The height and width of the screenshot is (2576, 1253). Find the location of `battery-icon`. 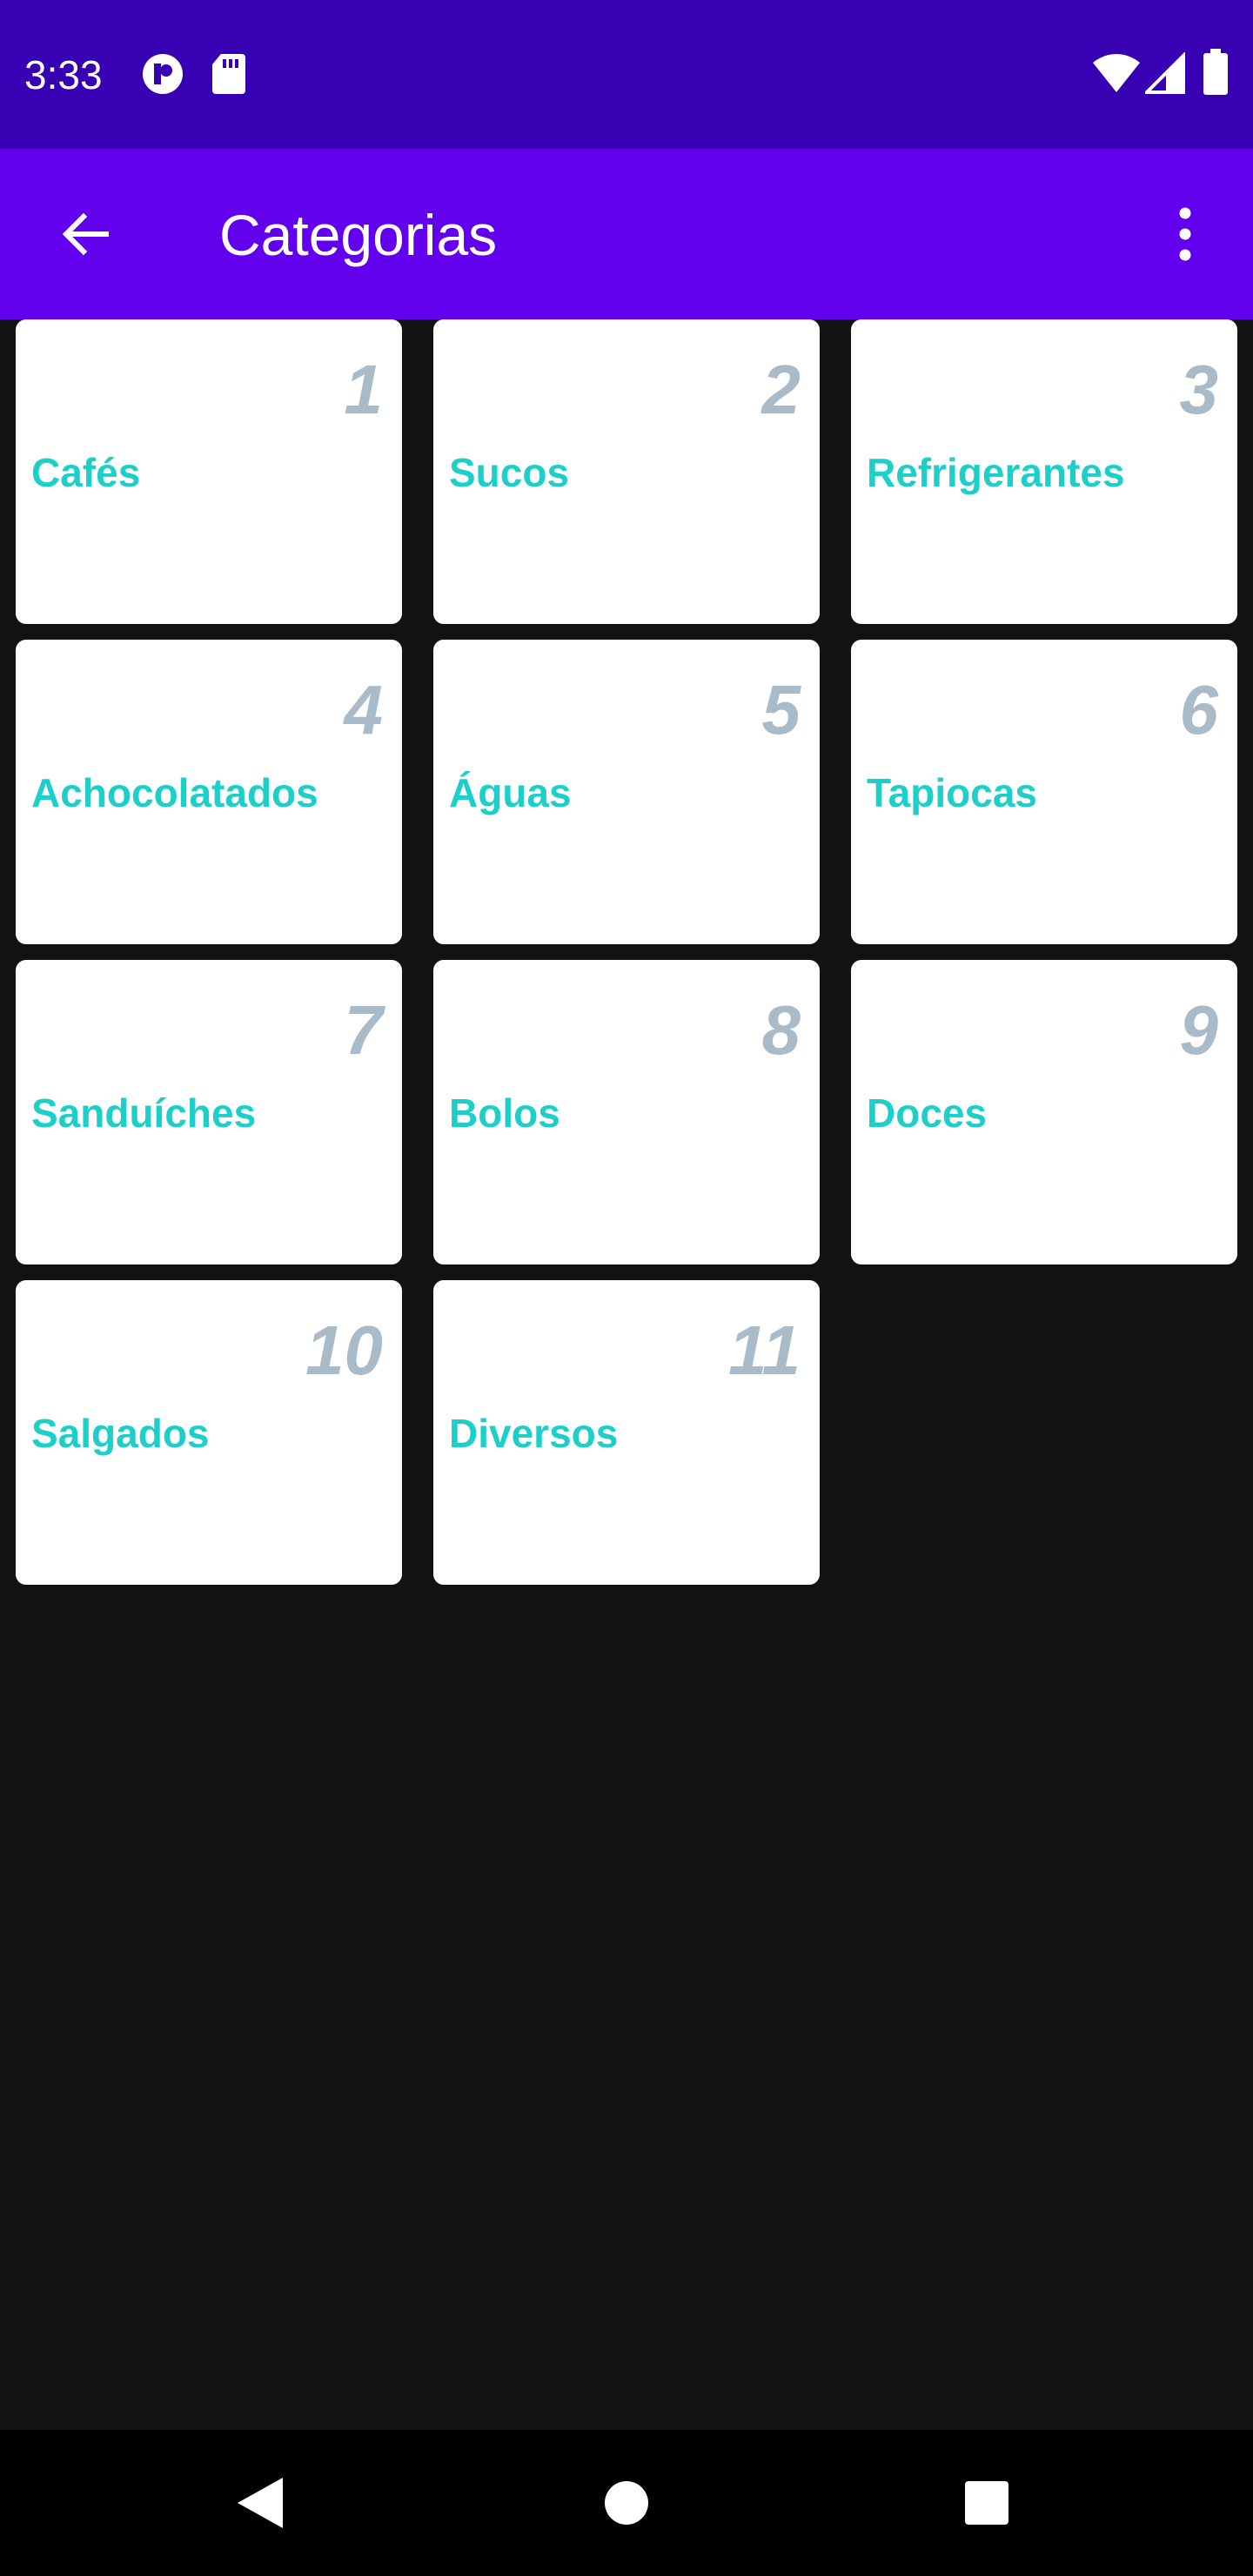

battery-icon is located at coordinates (1216, 72).